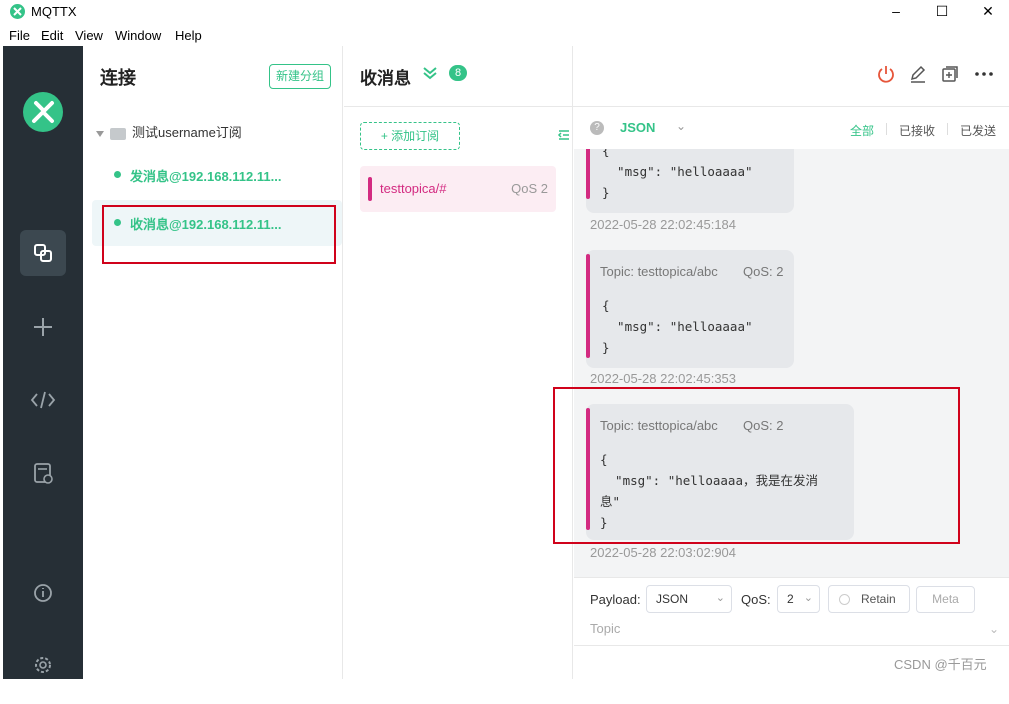 Image resolution: width=1009 pixels, height=704 pixels. I want to click on script-icon, so click(43, 400).